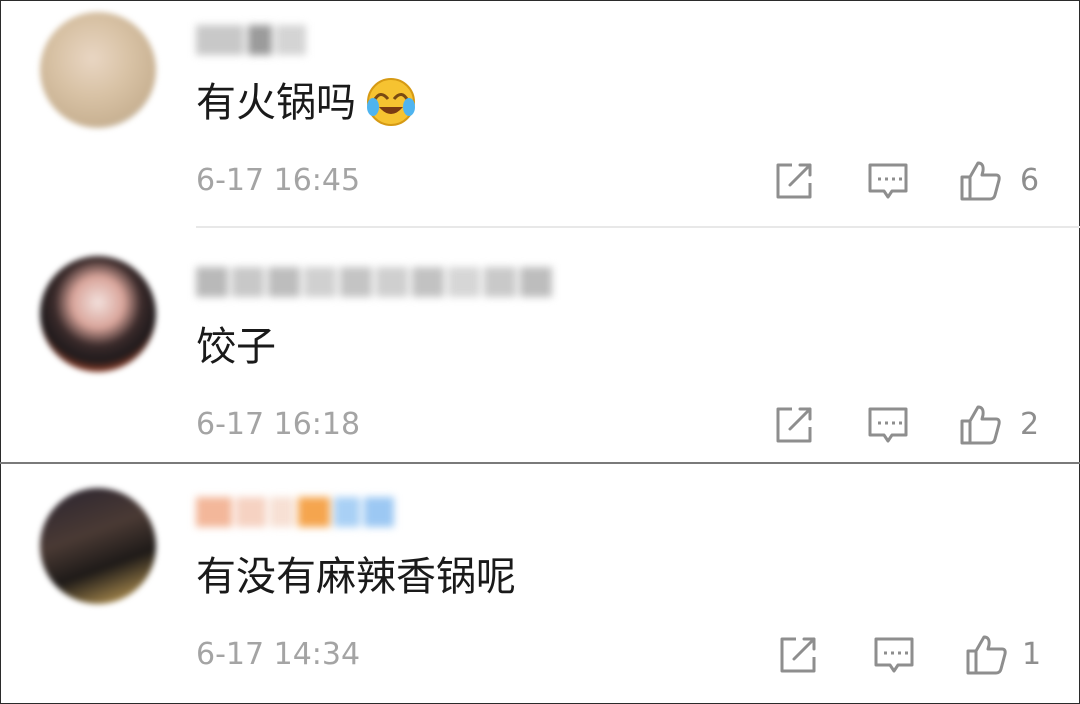 The image size is (1080, 704). What do you see at coordinates (278, 424) in the screenshot?
I see `timestamp: 6-17 16:18` at bounding box center [278, 424].